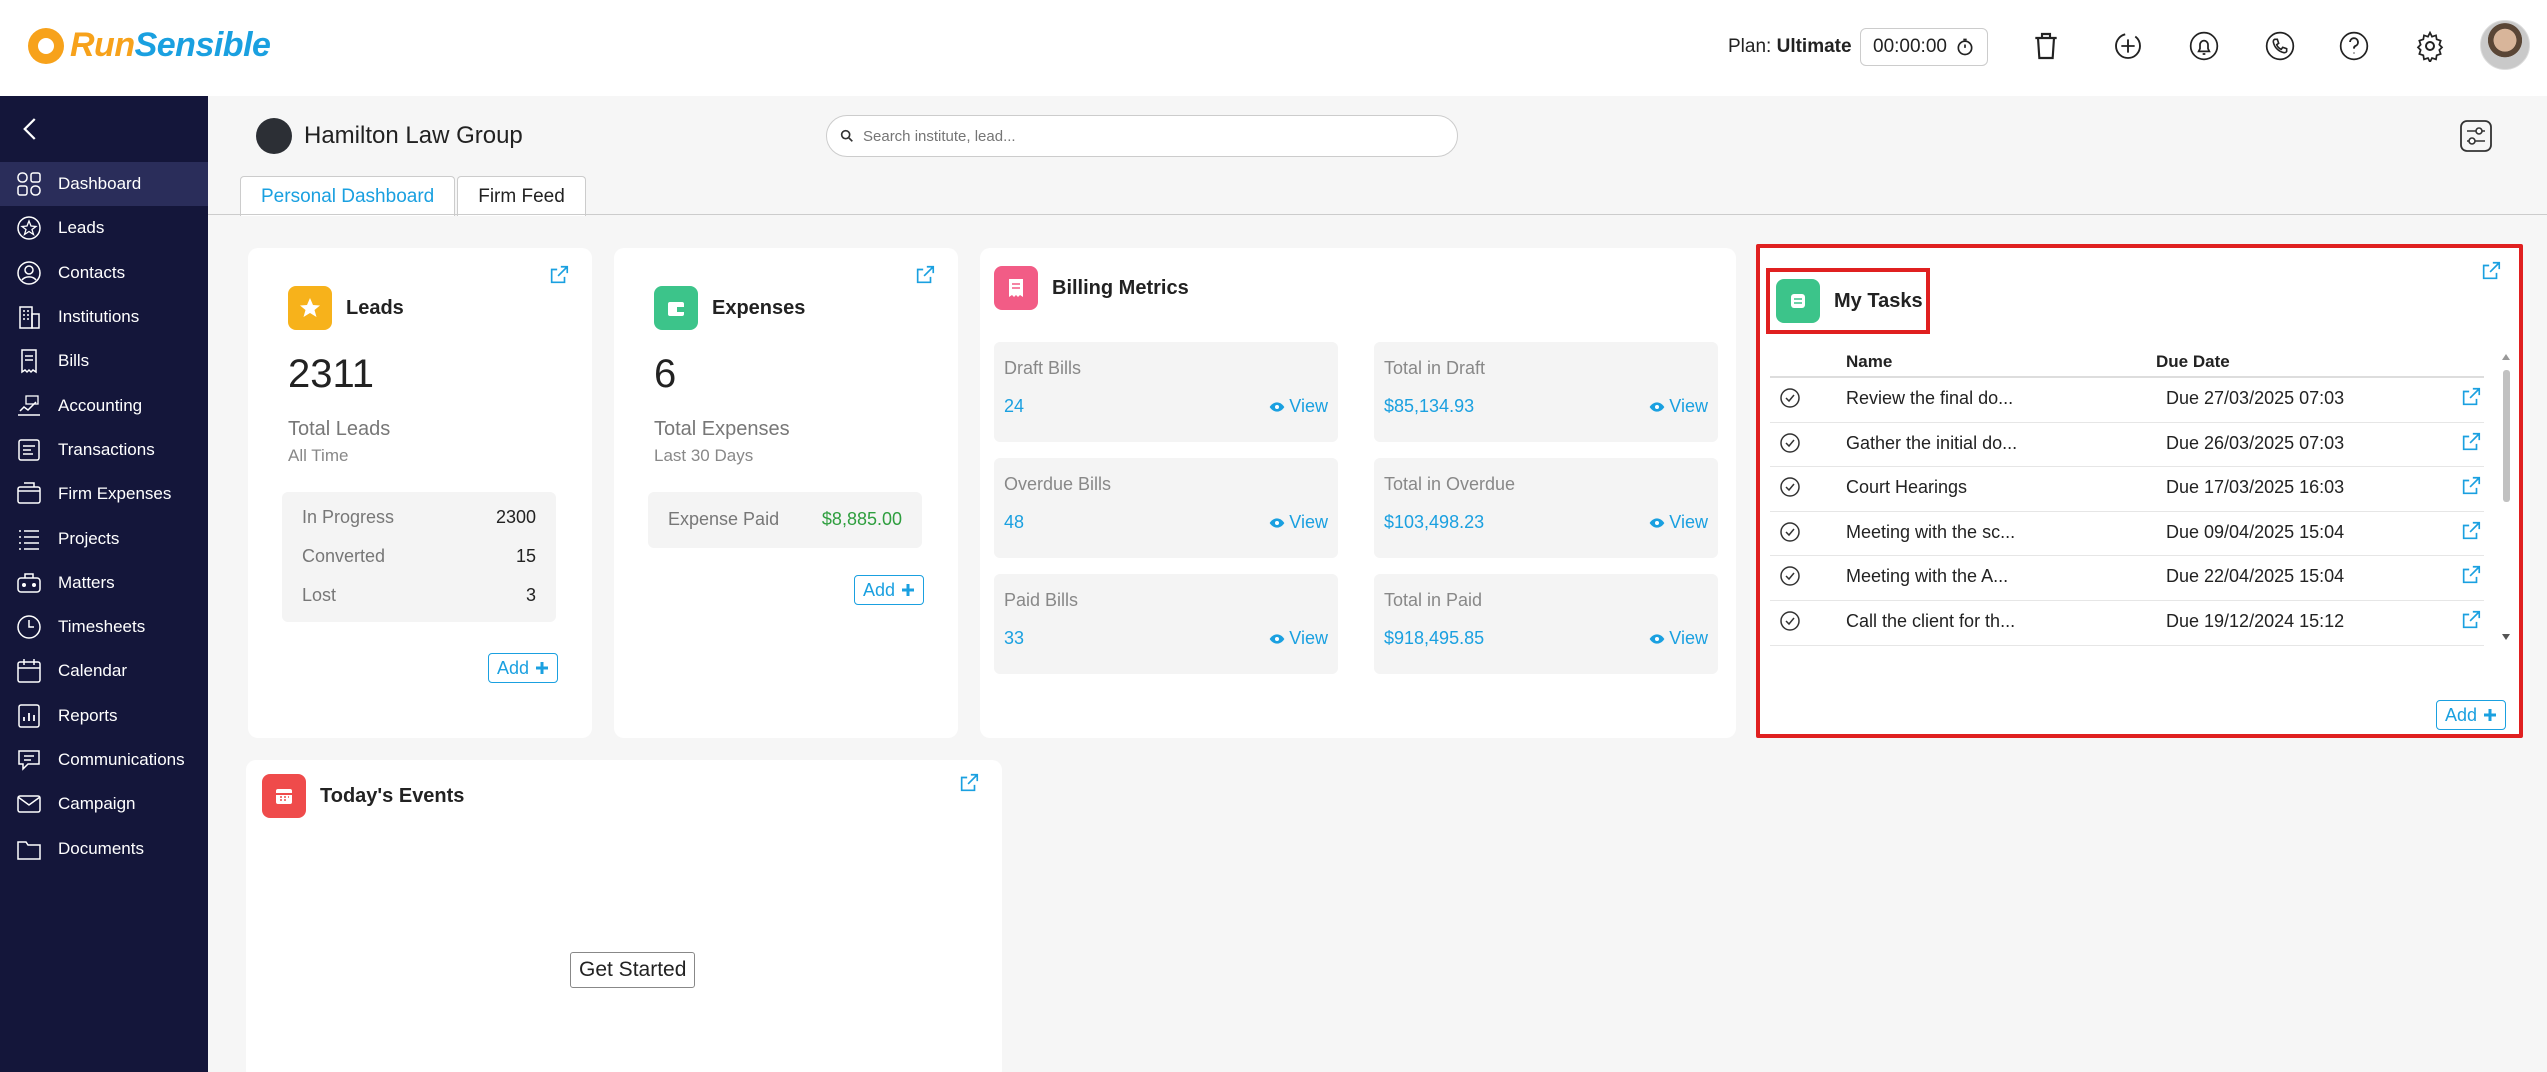 Image resolution: width=2547 pixels, height=1072 pixels. Describe the element at coordinates (81, 228) in the screenshot. I see `sidebar-item-label: Leads` at that location.